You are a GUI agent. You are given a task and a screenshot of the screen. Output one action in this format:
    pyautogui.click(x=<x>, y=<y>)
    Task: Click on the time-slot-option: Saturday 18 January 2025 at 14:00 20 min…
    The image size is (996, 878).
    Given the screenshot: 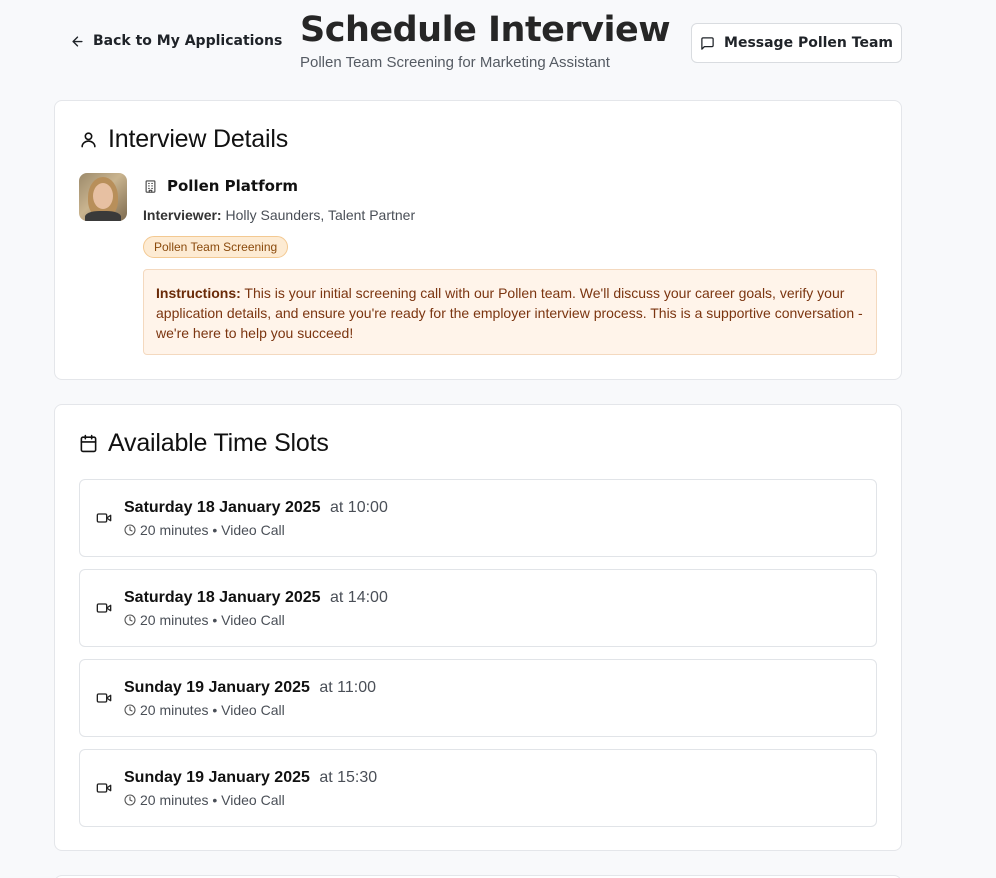 What is the action you would take?
    pyautogui.click(x=478, y=608)
    